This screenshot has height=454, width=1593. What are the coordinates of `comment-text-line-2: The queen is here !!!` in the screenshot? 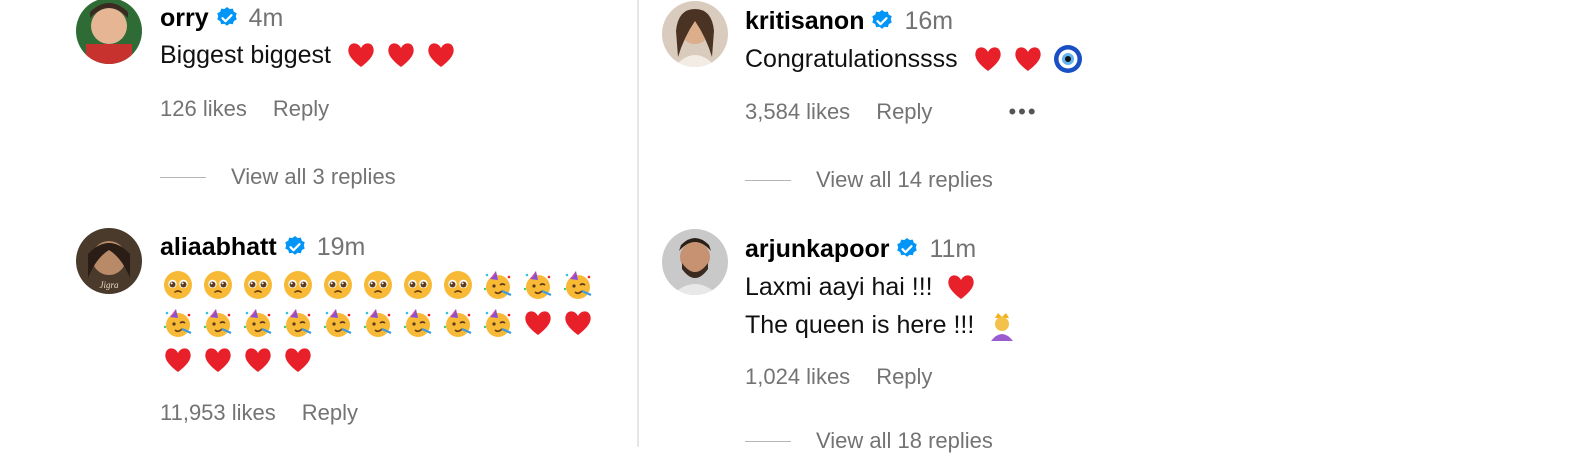 It's located at (885, 325).